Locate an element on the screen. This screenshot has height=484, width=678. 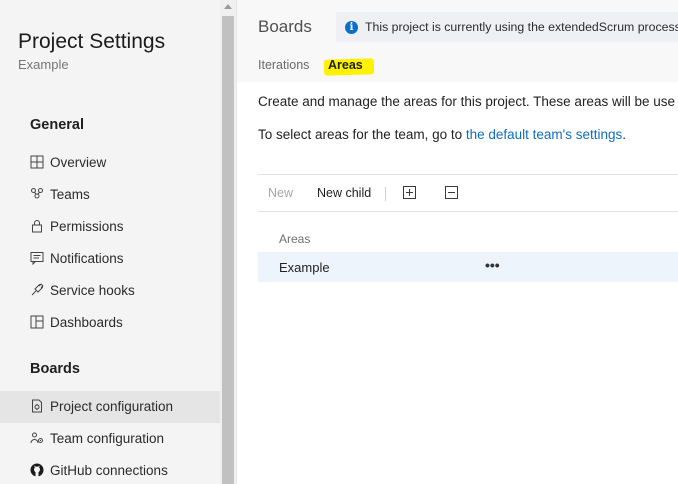
sidebar-item-label: Overview is located at coordinates (78, 162).